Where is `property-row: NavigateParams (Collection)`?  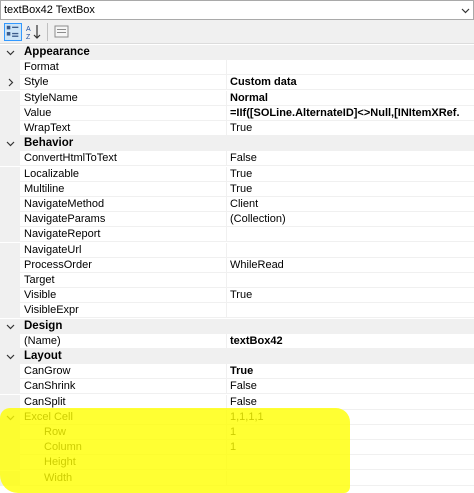
property-row: NavigateParams (Collection) is located at coordinates (237, 220).